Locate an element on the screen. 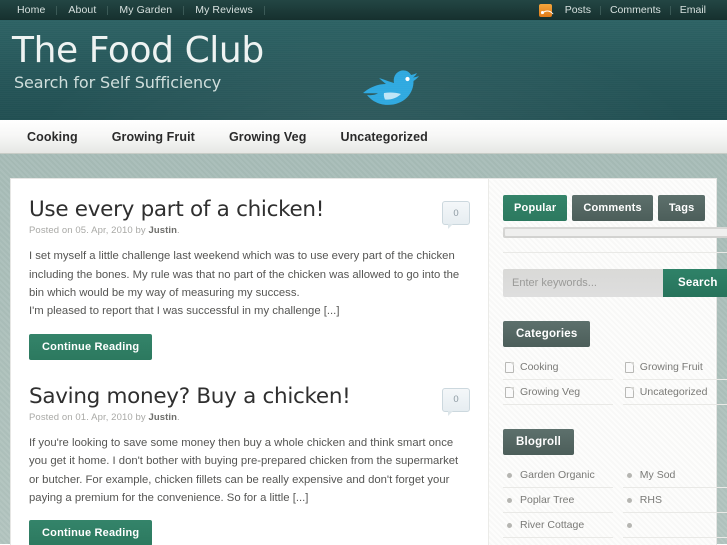 Image resolution: width=727 pixels, height=545 pixels. category-label: Growing Fruit is located at coordinates (671, 367).